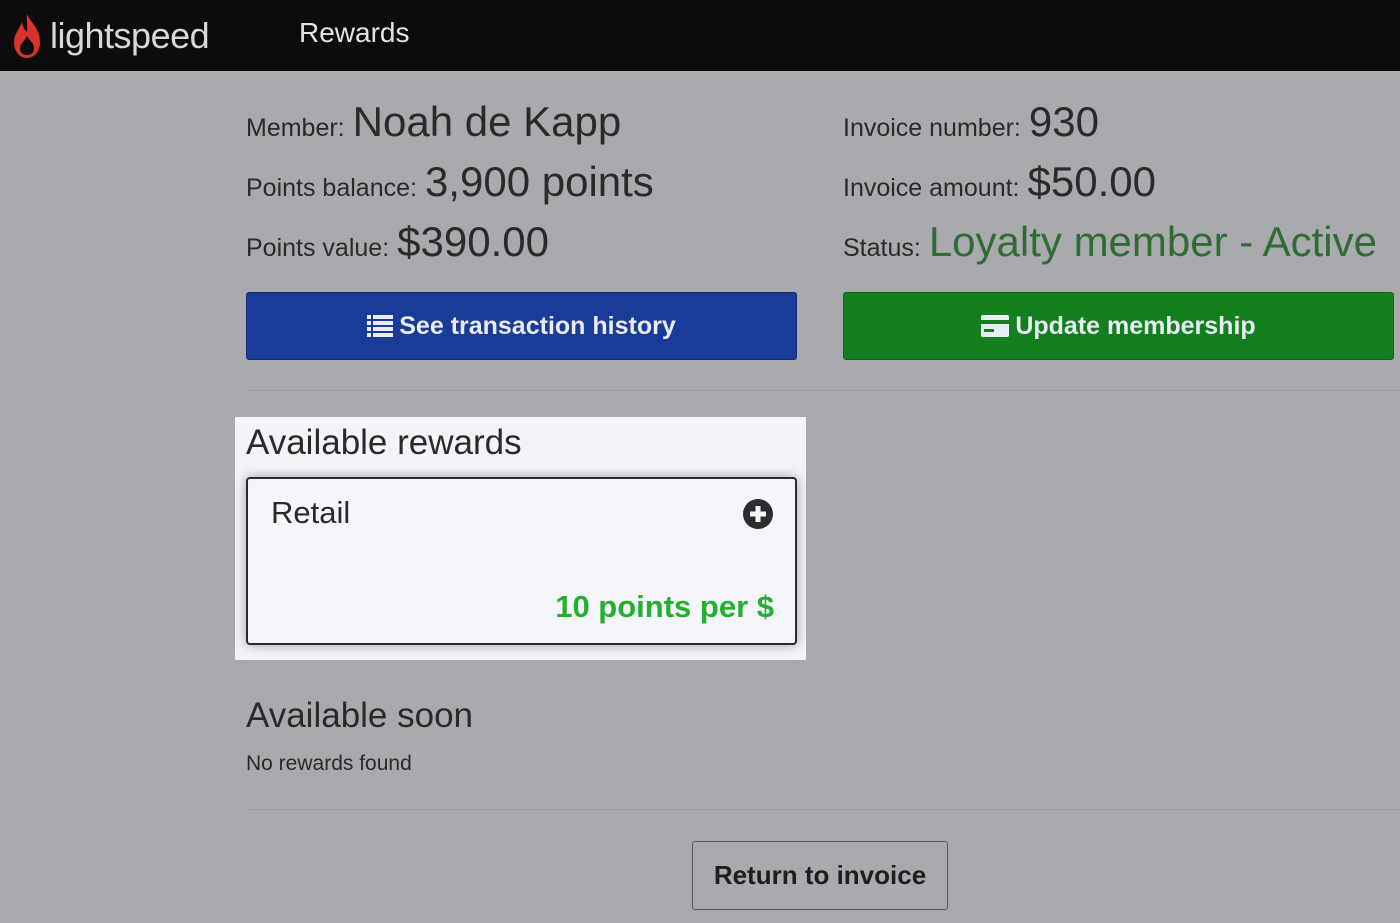 The image size is (1400, 923). I want to click on brand-logo: lightspeed, so click(110, 36).